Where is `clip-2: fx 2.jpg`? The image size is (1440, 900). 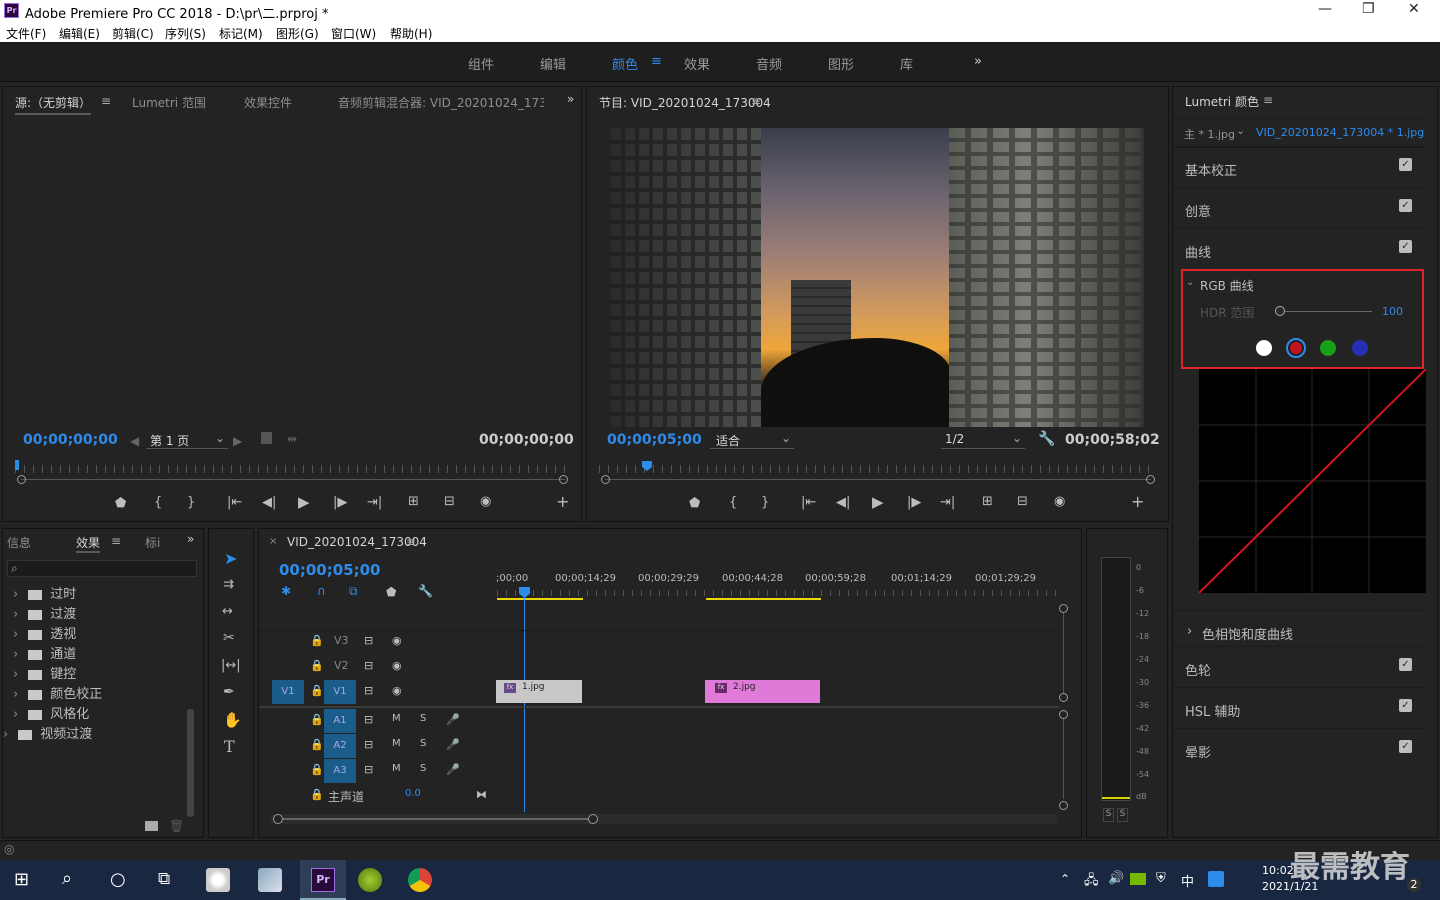
clip-2: fx 2.jpg is located at coordinates (762, 691).